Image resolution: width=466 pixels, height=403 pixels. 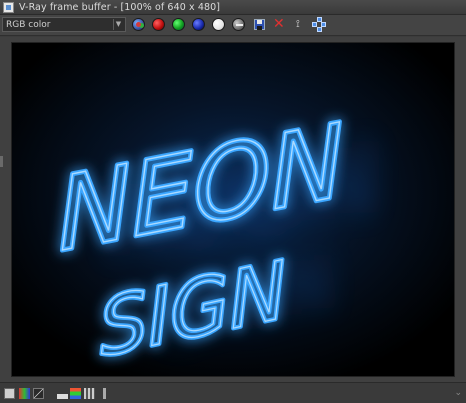 I want to click on green-channel-icon, so click(x=178, y=24).